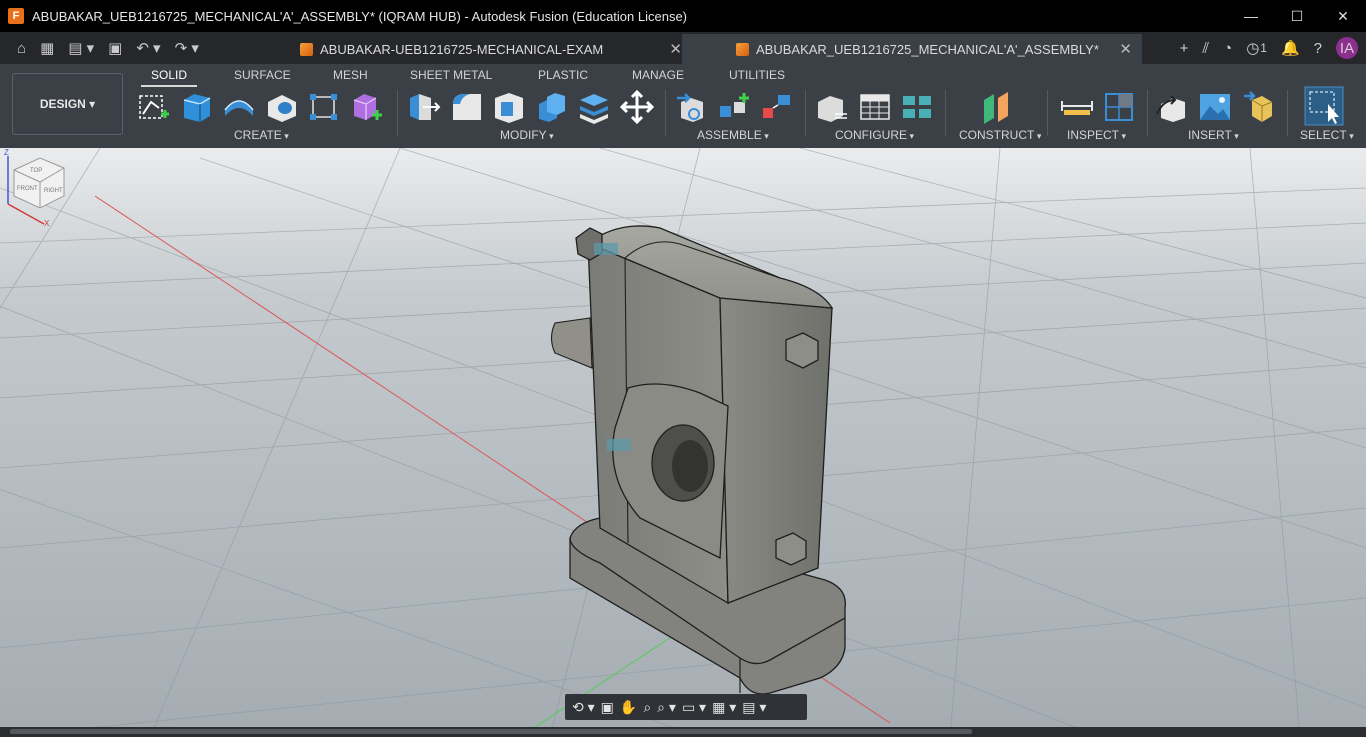  Describe the element at coordinates (1263, 48) in the screenshot. I see `job-count: 1` at that location.